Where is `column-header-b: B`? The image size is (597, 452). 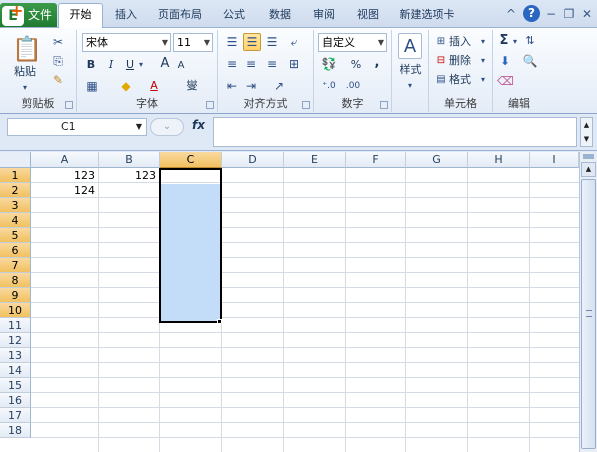
column-header-b: B is located at coordinates (129, 160).